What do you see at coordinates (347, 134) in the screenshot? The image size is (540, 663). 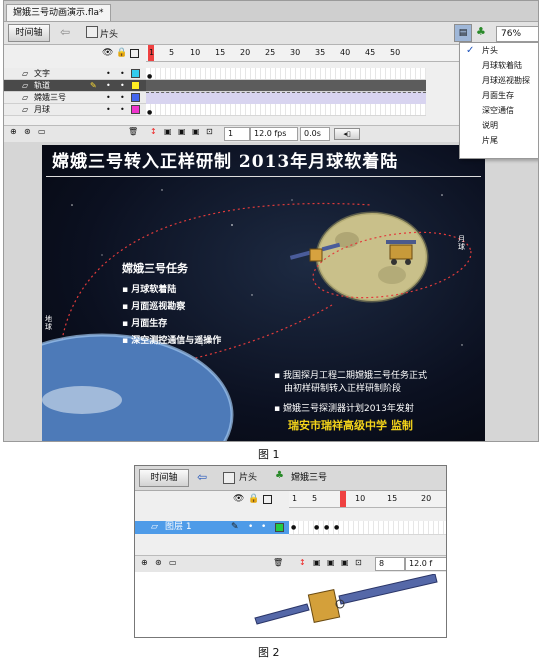 I see `scroll-left-icon: ◂▯` at bounding box center [347, 134].